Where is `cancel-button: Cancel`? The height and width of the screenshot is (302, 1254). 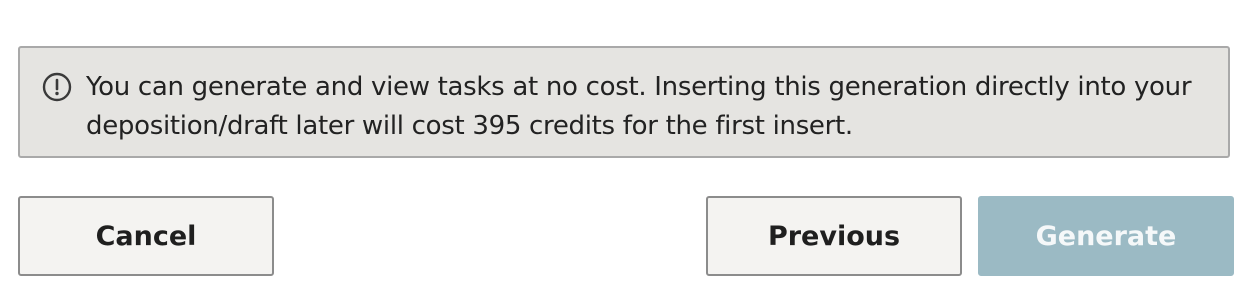
cancel-button: Cancel is located at coordinates (146, 236).